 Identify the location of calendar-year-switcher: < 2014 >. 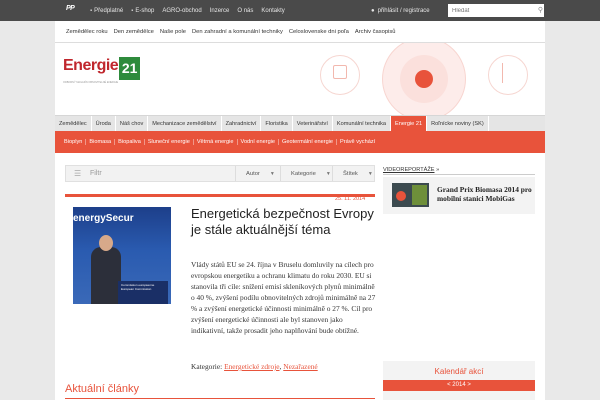
(459, 385).